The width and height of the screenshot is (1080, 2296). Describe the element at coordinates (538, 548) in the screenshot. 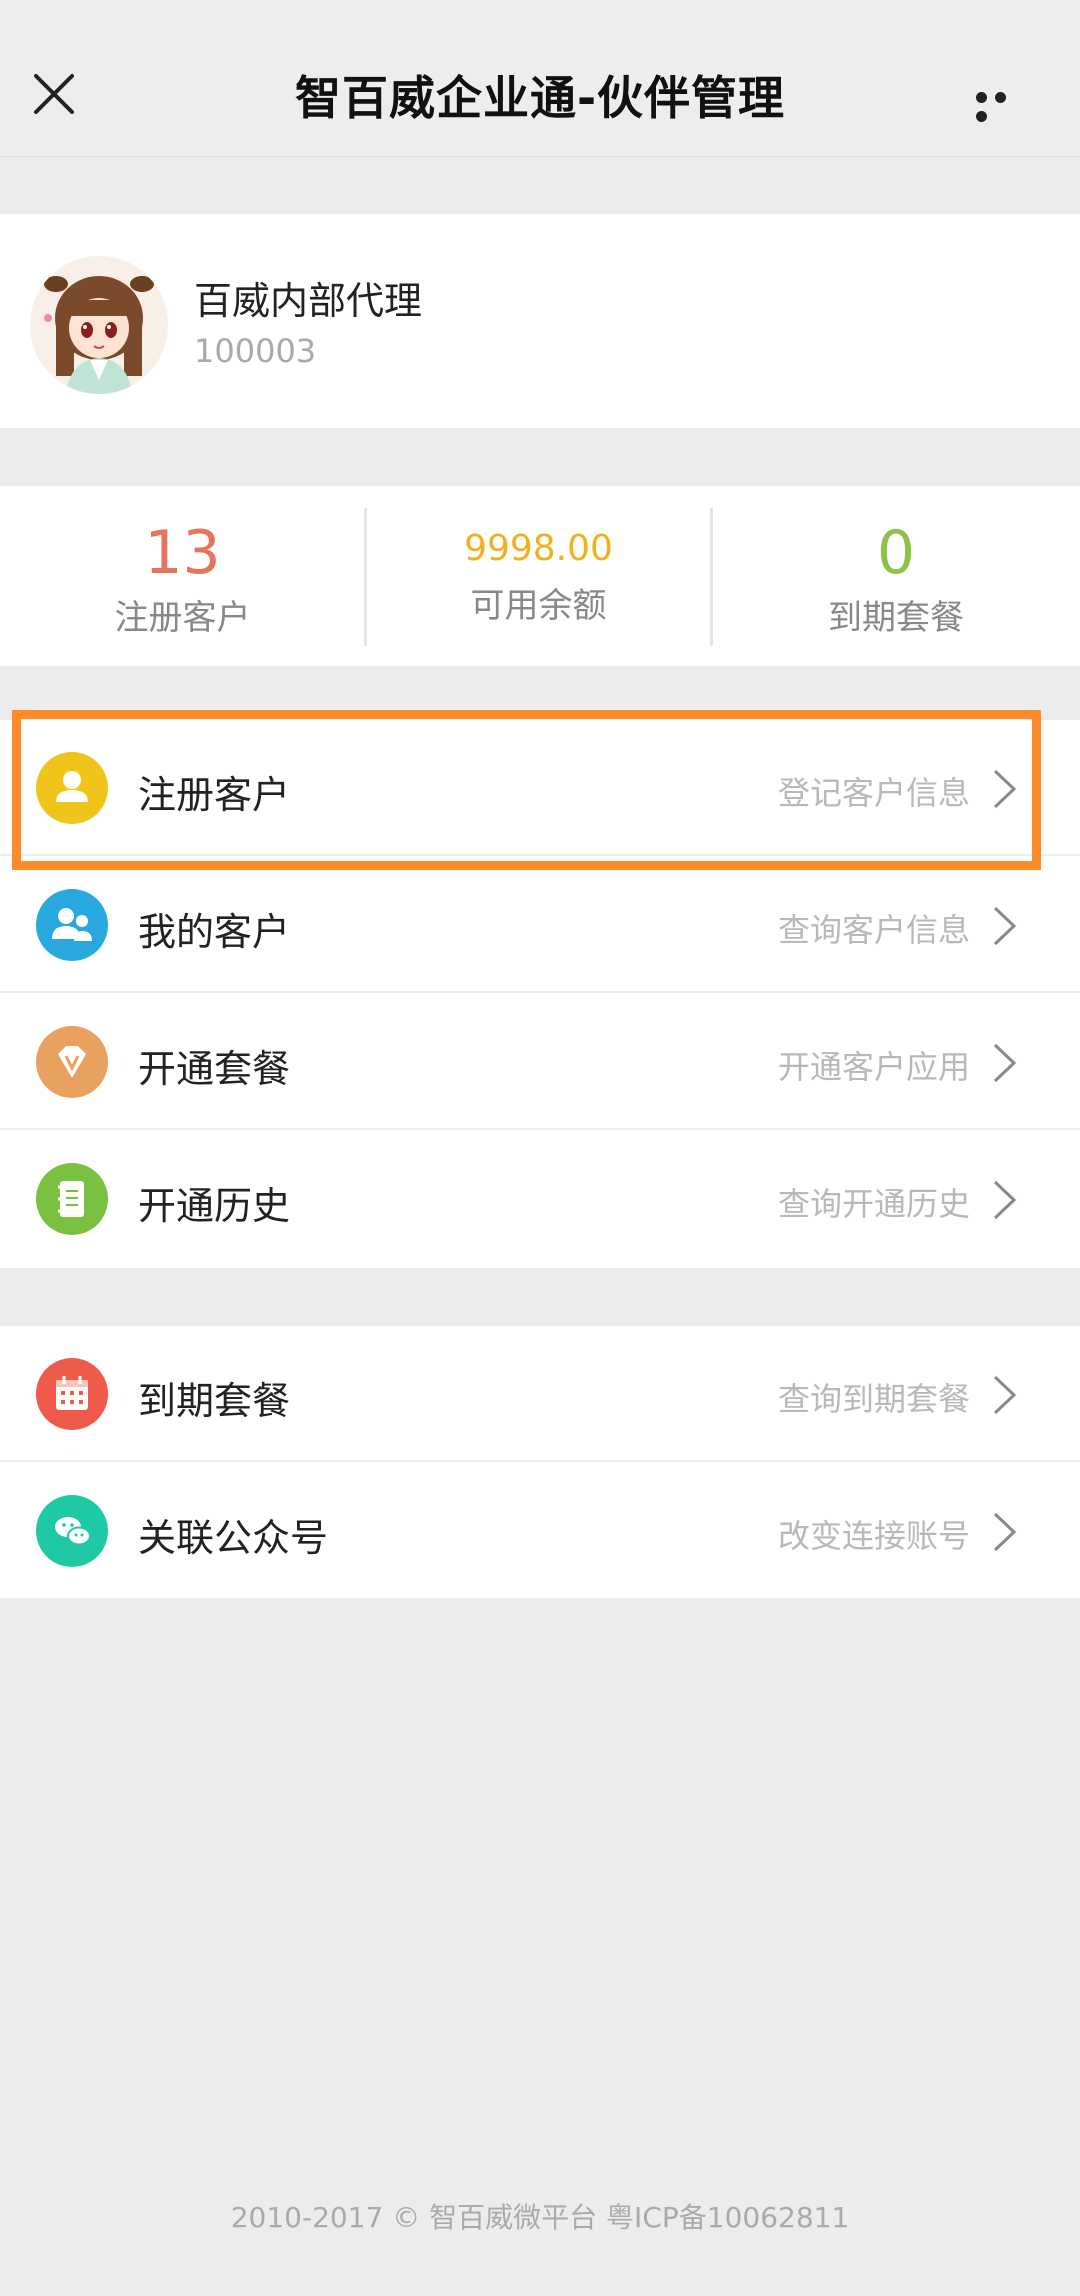

I see `stat-value: 9998.00` at that location.